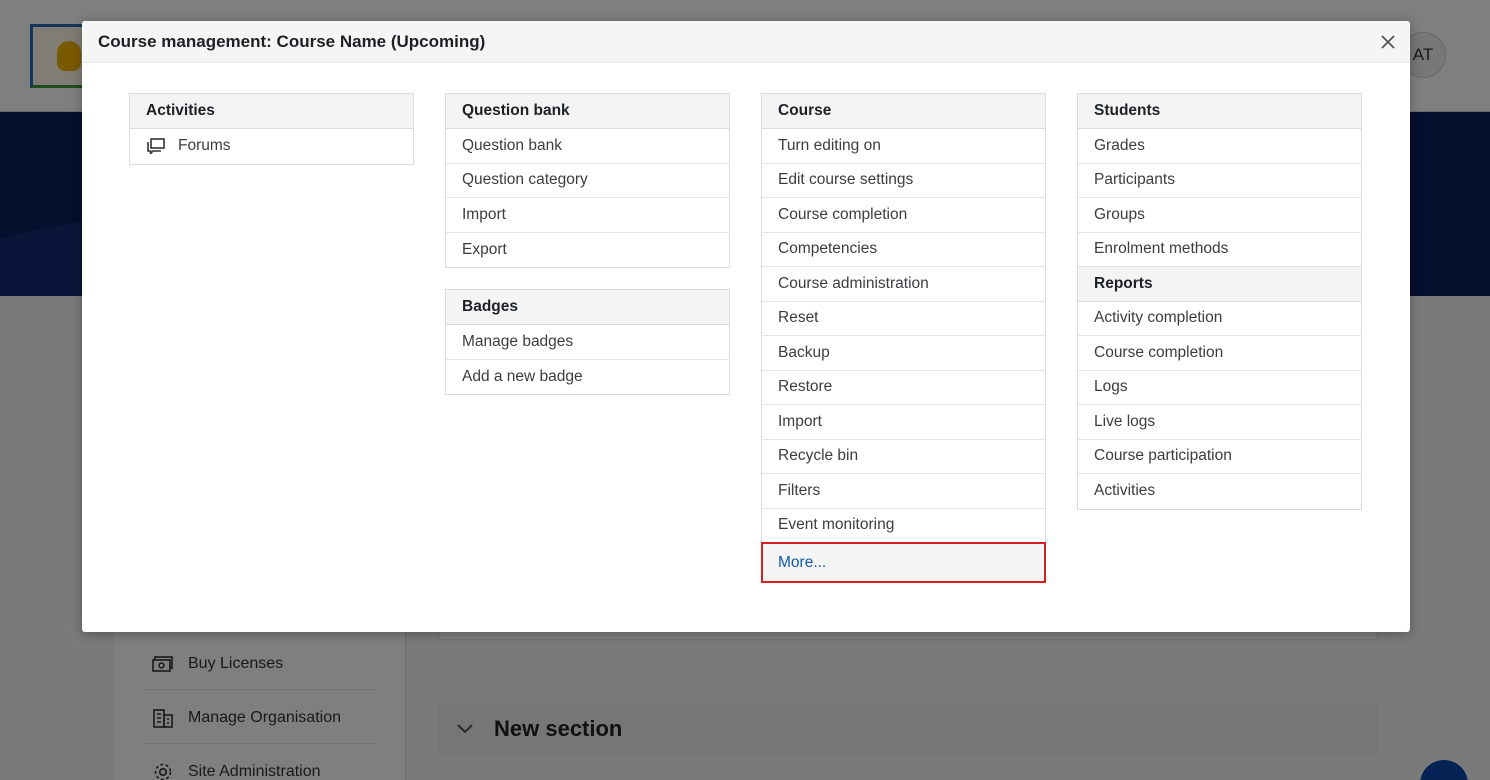  Describe the element at coordinates (587, 307) in the screenshot. I see `badges-heading: Badges` at that location.